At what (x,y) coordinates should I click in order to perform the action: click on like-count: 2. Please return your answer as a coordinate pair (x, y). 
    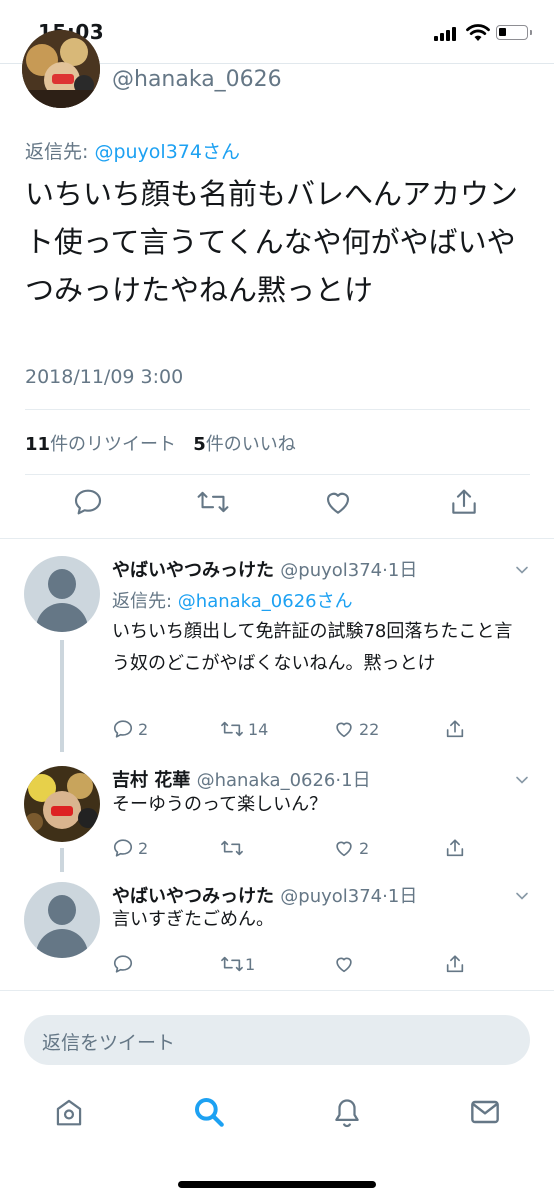
    Looking at the image, I should click on (364, 848).